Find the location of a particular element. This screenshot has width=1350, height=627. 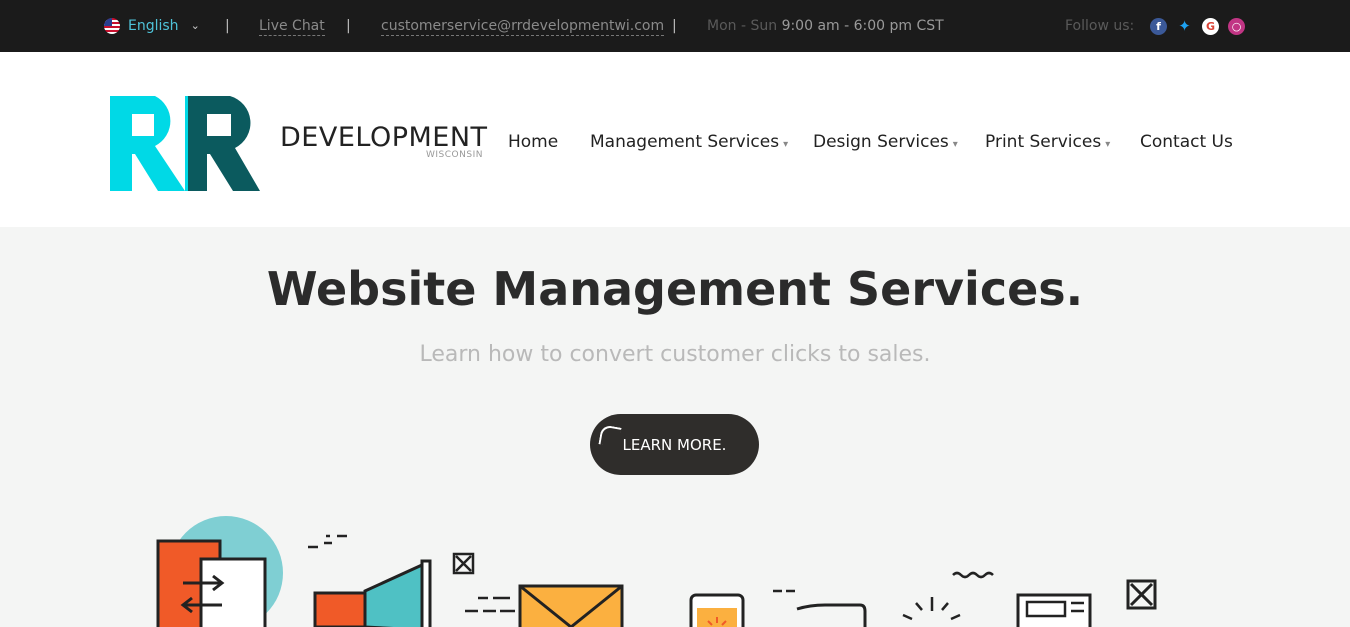

nav-item-management-services: Management Services ▾ is located at coordinates (689, 142).